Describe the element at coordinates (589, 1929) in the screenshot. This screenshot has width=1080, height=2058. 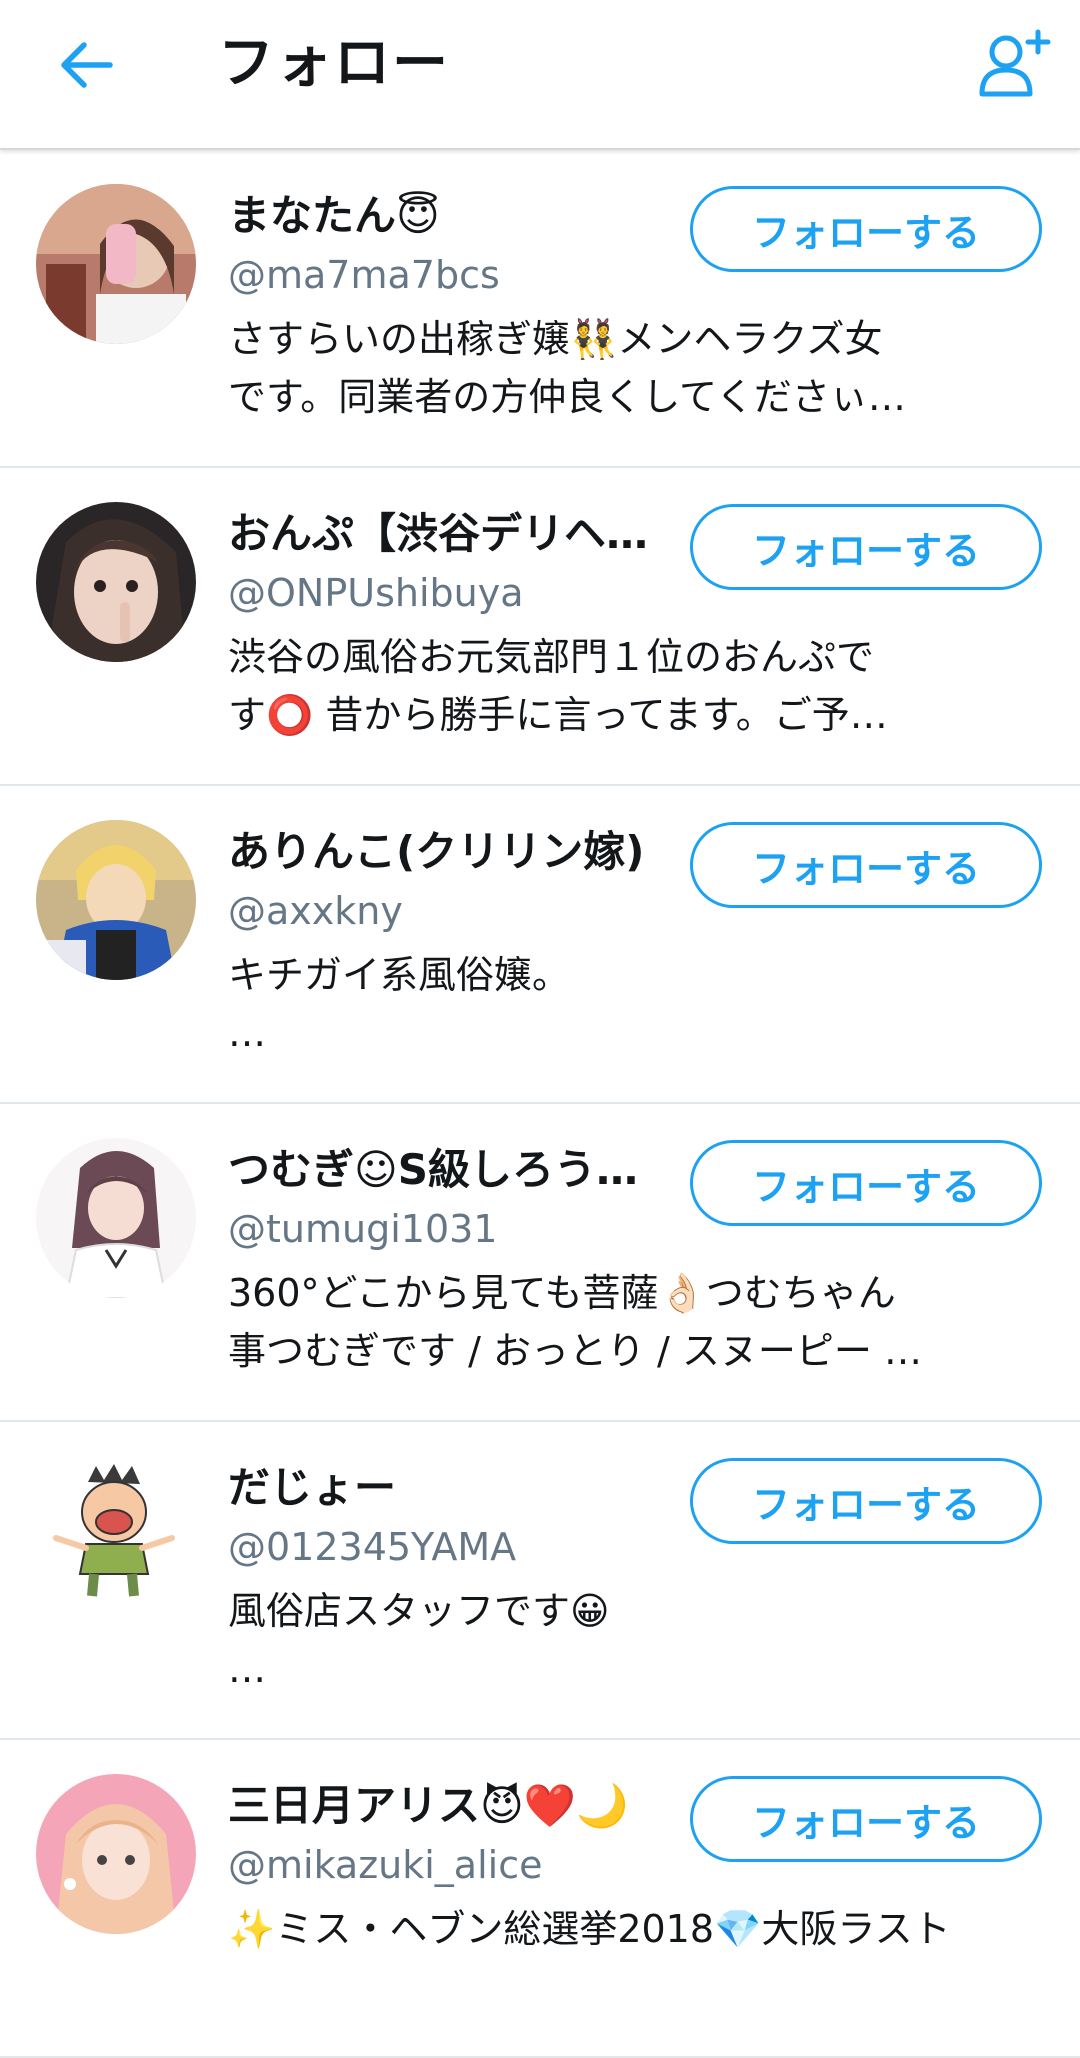
I see `bio-line: ✨ミス・ヘブン総選挙2018💎大阪ラスト` at that location.